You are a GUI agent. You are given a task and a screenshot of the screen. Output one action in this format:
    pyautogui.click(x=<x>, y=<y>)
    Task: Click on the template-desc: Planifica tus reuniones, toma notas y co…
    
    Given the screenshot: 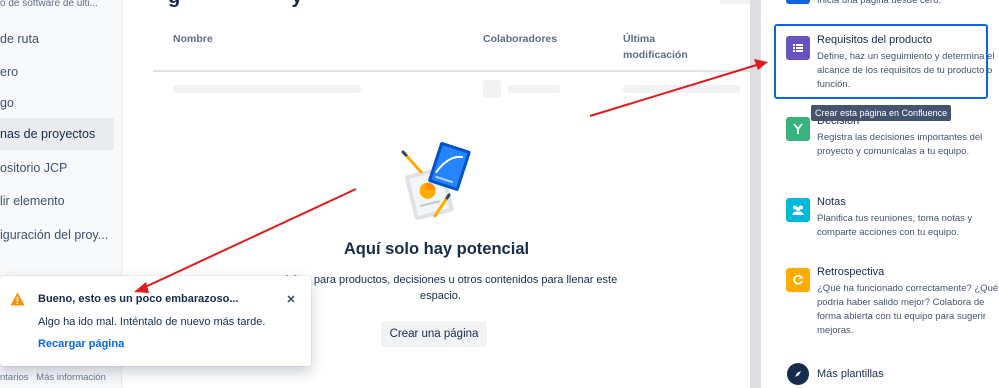 What is the action you would take?
    pyautogui.click(x=895, y=225)
    